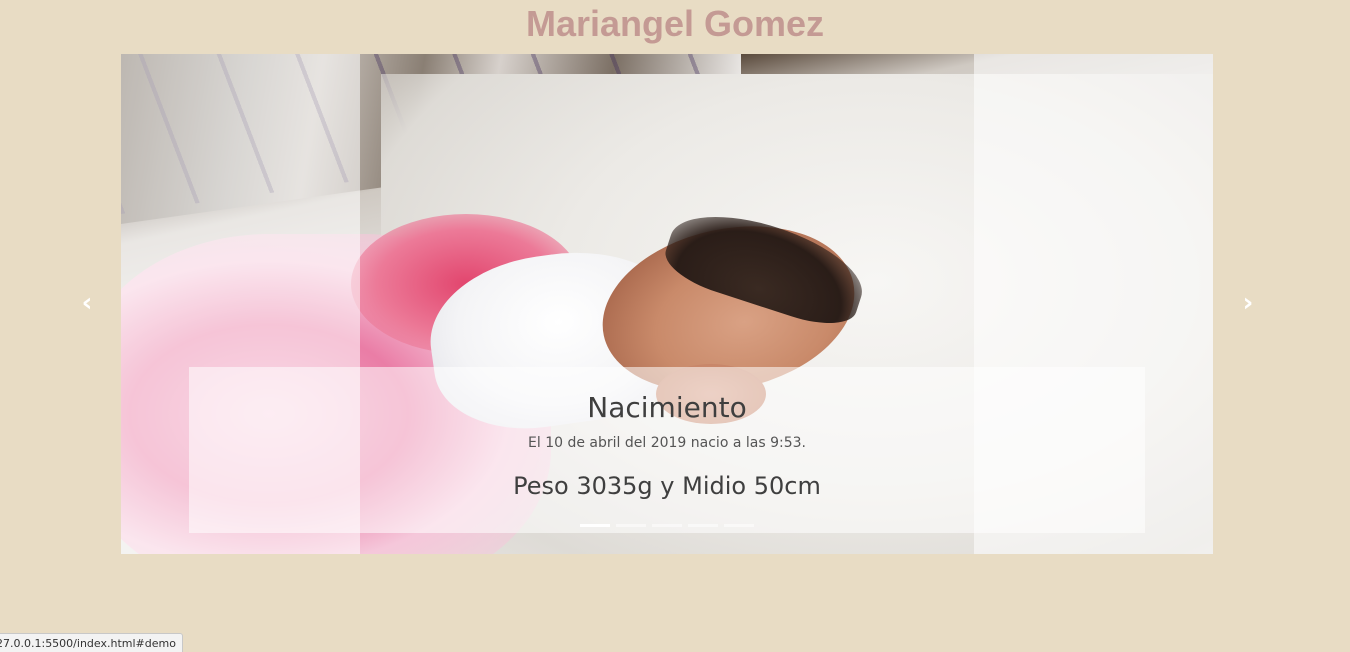  What do you see at coordinates (667, 407) in the screenshot?
I see `caption-heading: Nacimiento` at bounding box center [667, 407].